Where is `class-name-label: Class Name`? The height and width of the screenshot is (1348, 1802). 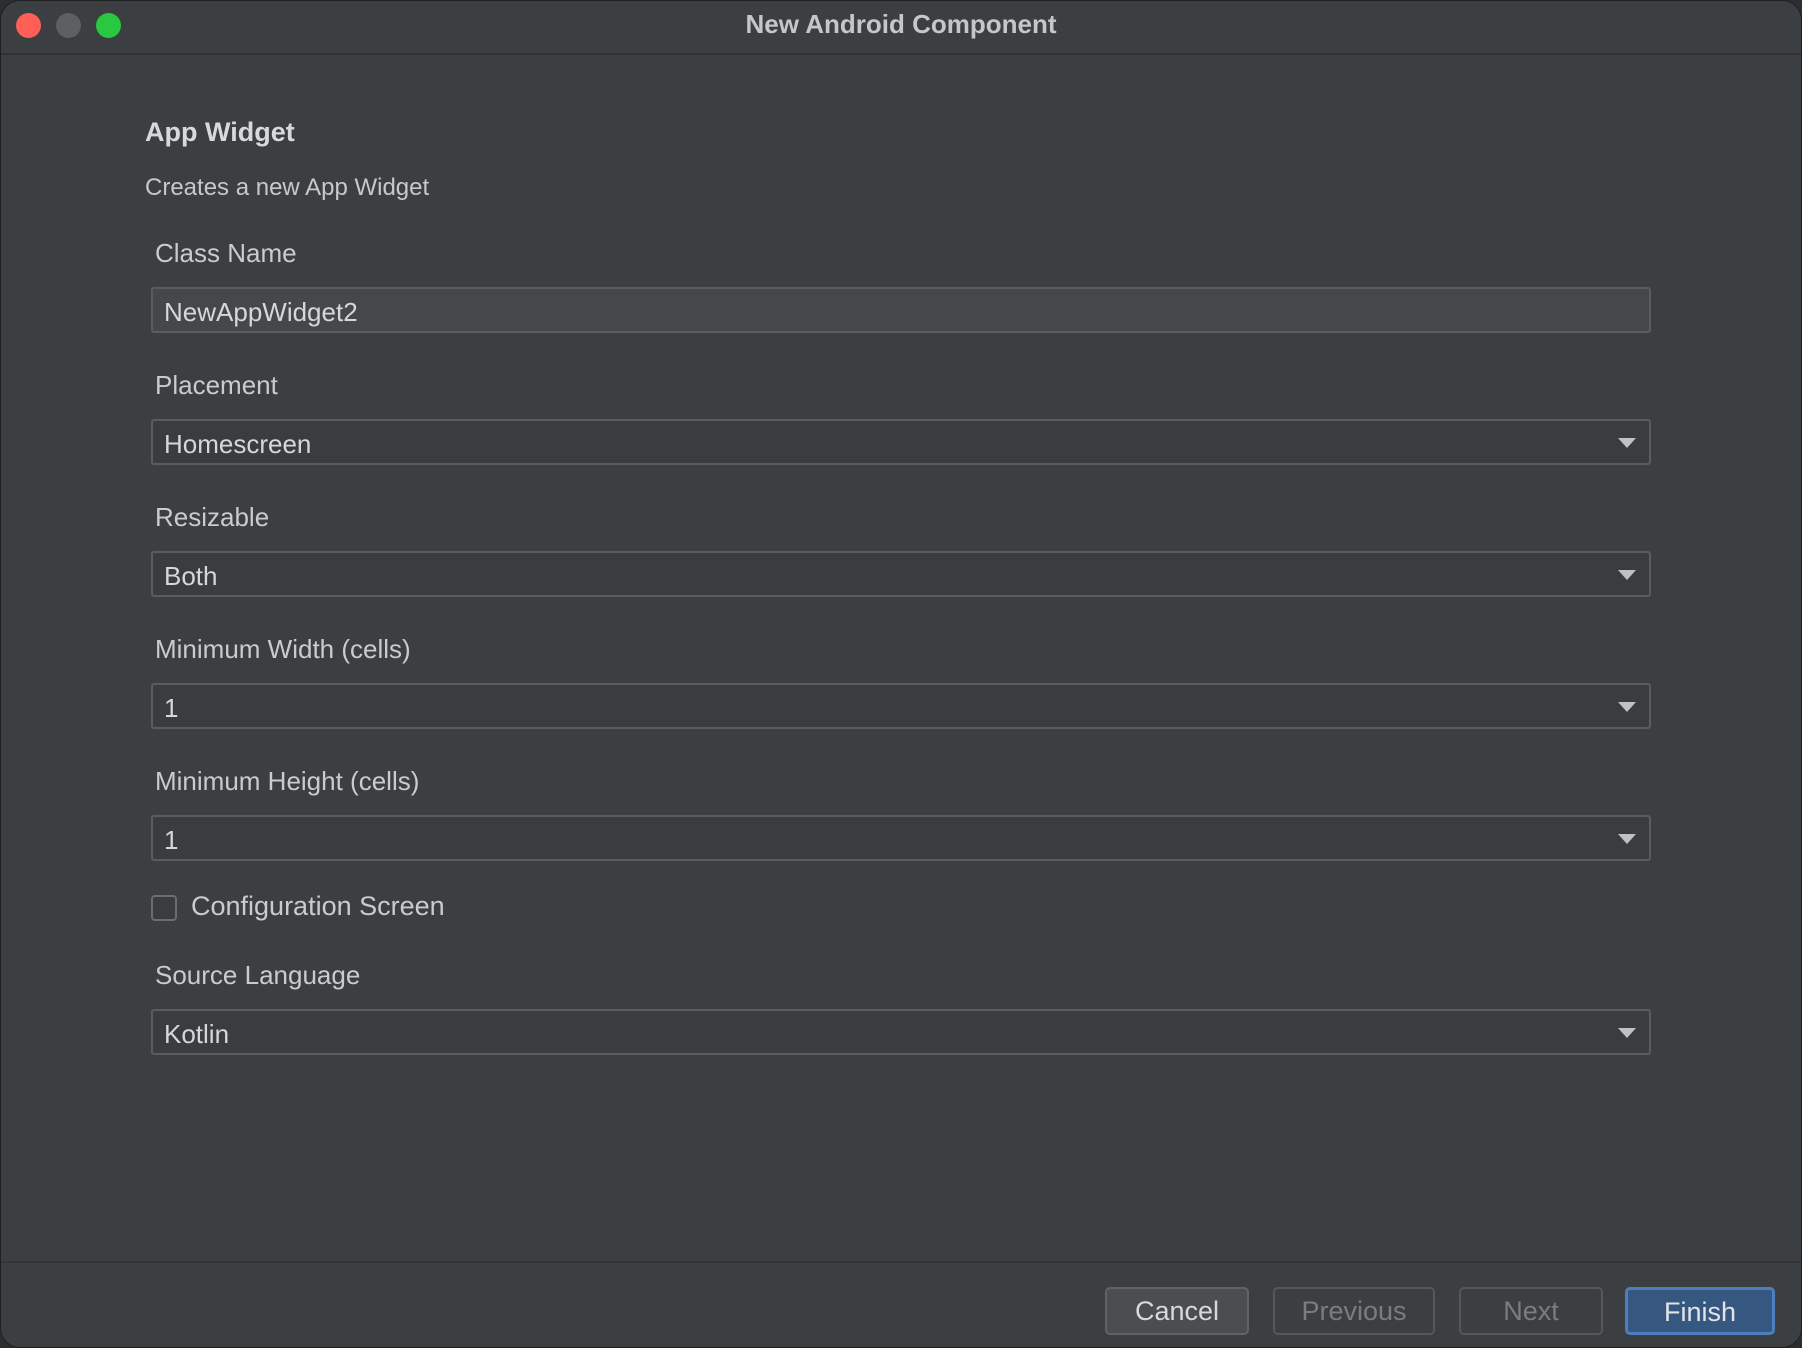
class-name-label: Class Name is located at coordinates (226, 253).